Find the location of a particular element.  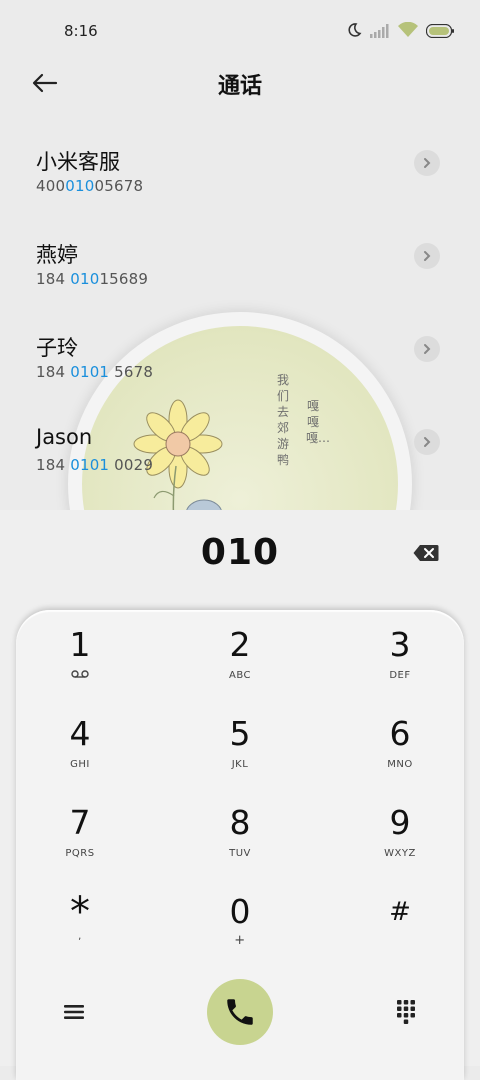

key-0: 0 + is located at coordinates (240, 933).